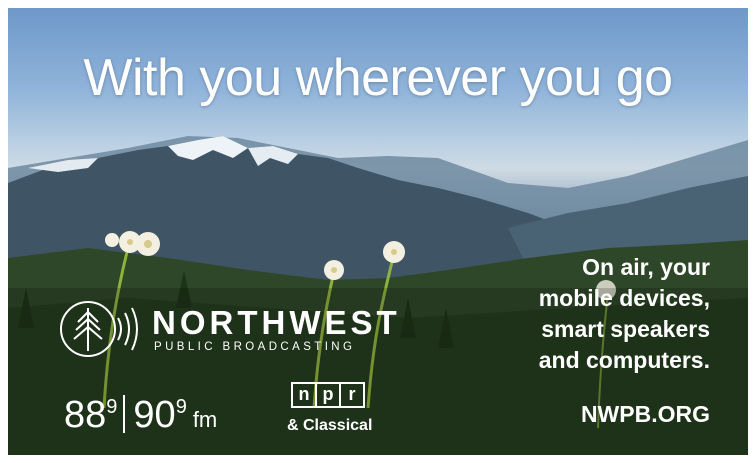 This screenshot has height=463, width=756. I want to click on frequency-unit: fm, so click(205, 419).